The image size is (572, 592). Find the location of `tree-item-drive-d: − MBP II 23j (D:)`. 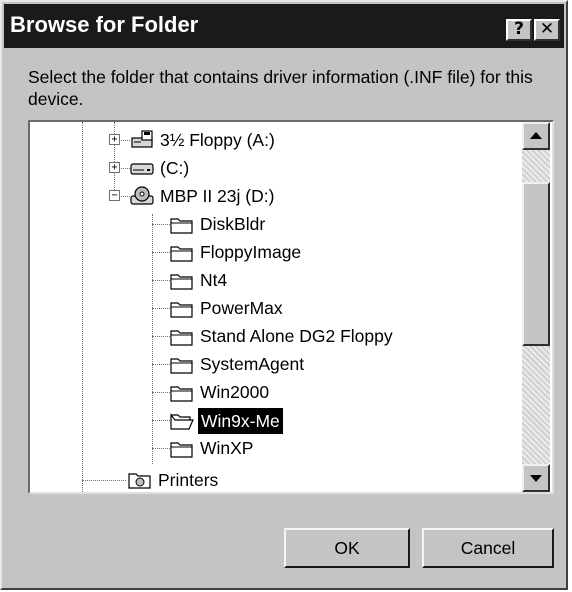

tree-item-drive-d: − MBP II 23j (D:) is located at coordinates (275, 197).